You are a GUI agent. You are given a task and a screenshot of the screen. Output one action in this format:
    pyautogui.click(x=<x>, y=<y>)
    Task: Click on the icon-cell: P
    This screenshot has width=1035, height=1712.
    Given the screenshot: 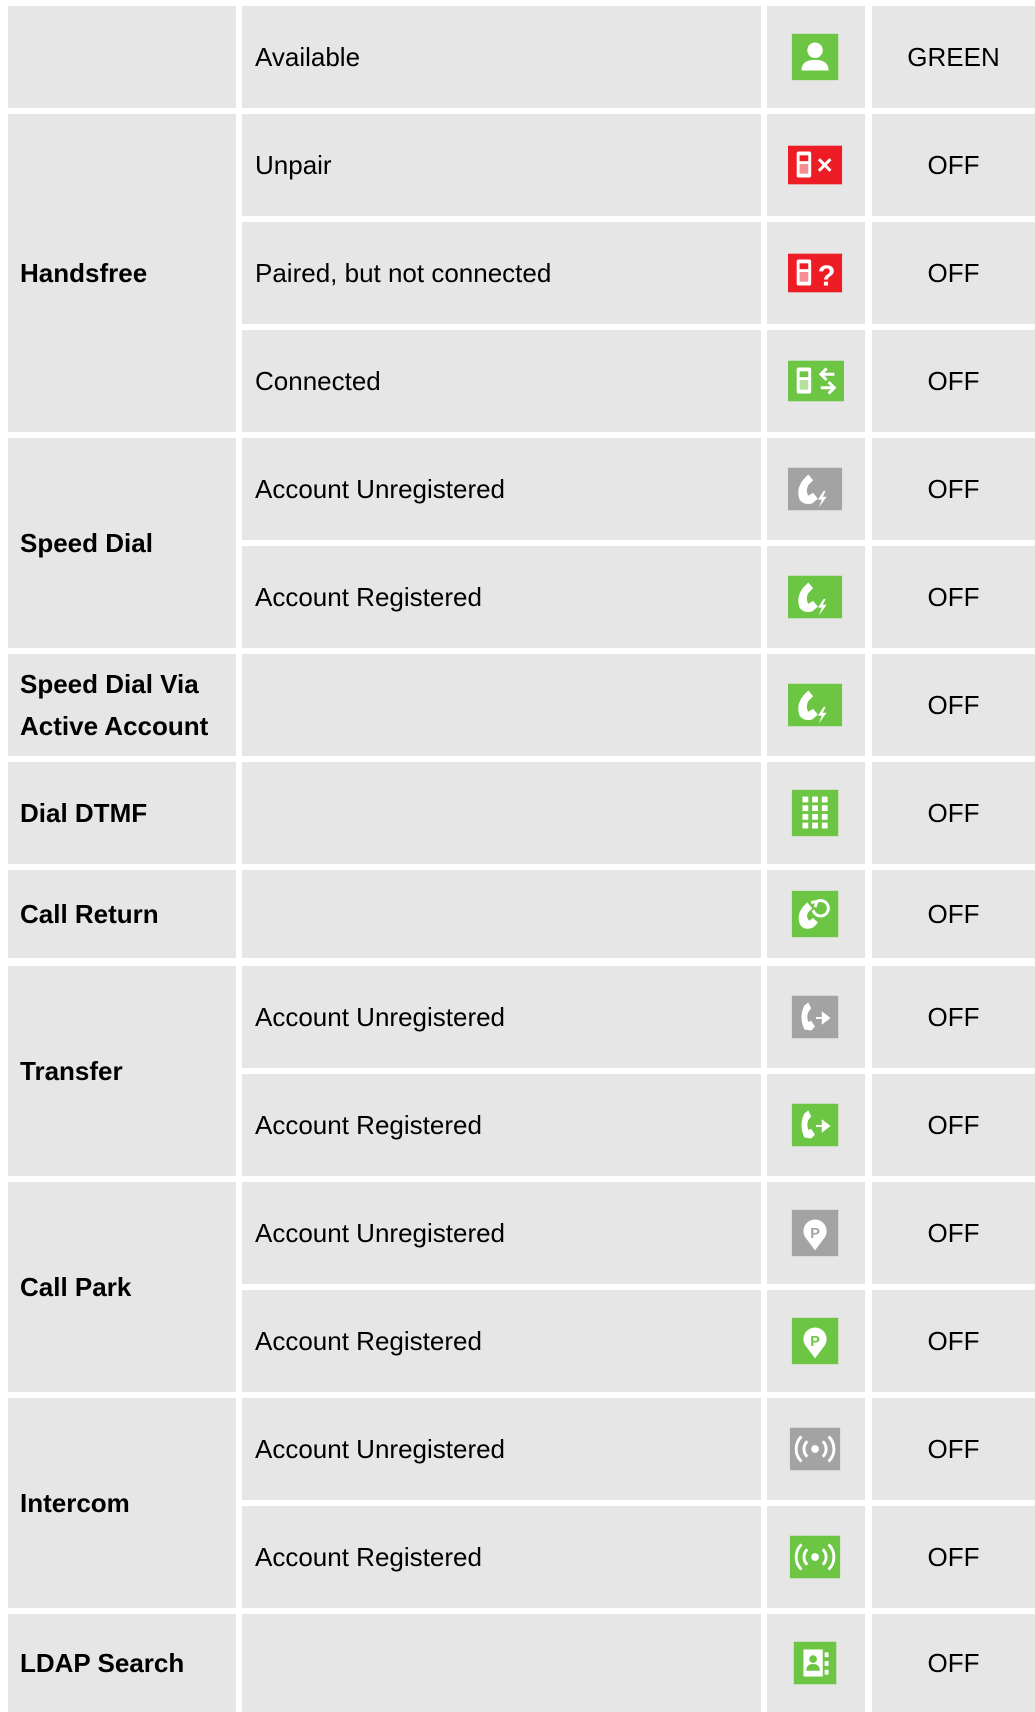 What is the action you would take?
    pyautogui.click(x=816, y=1341)
    